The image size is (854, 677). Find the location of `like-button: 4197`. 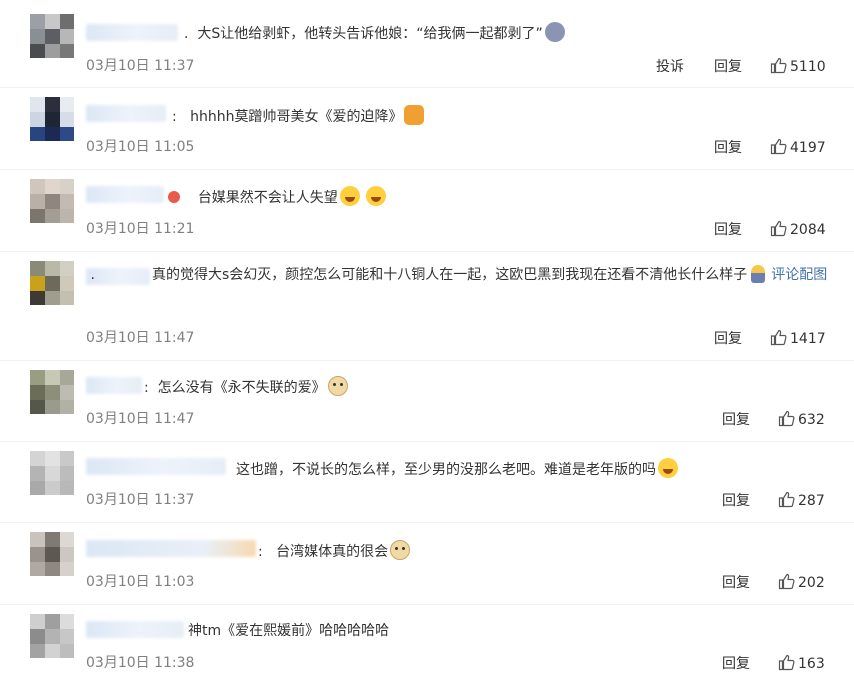

like-button: 4197 is located at coordinates (798, 147).